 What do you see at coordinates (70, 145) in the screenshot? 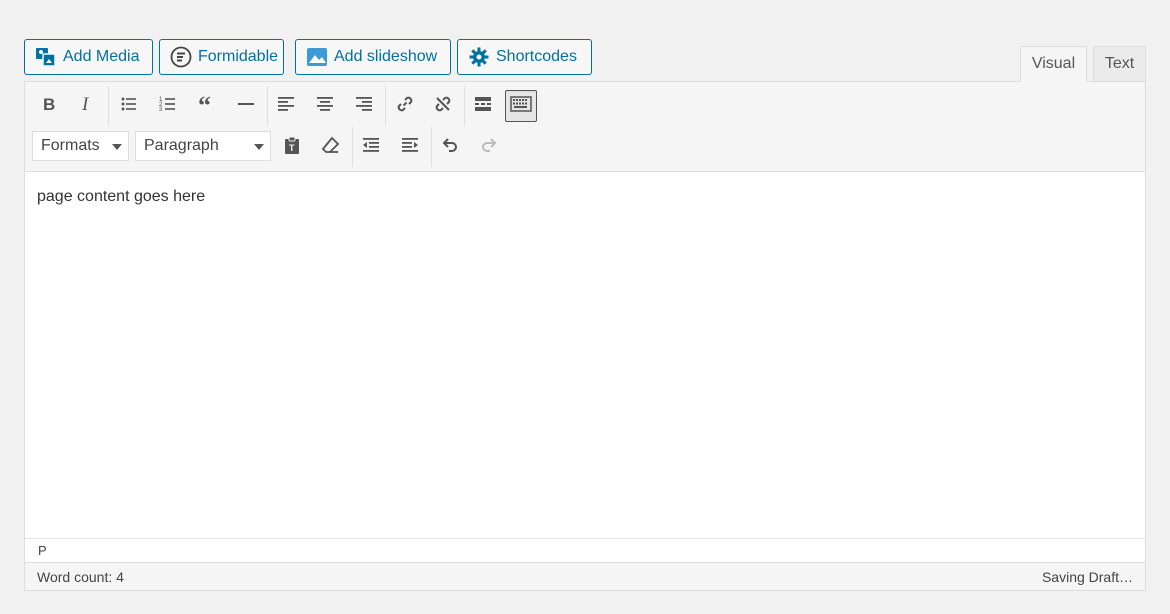
I see `formats-select-value: Formats` at bounding box center [70, 145].